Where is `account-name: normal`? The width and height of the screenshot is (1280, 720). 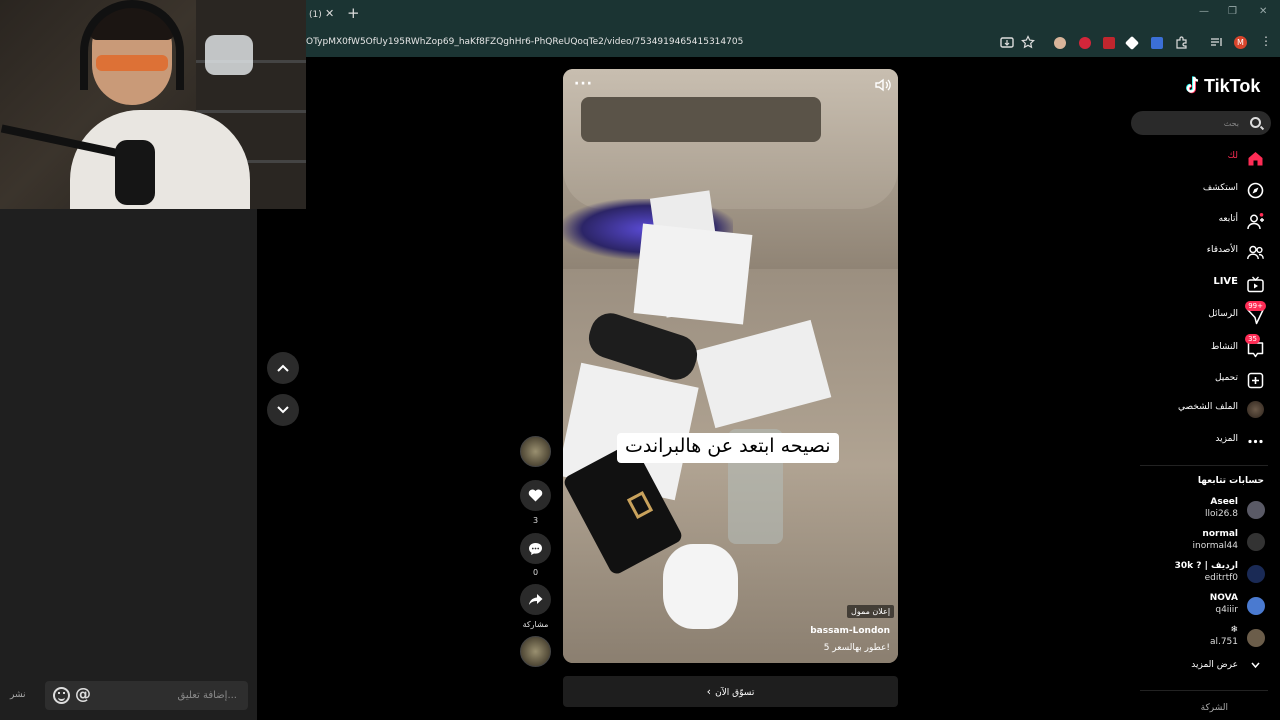
account-name: normal is located at coordinates (1220, 534).